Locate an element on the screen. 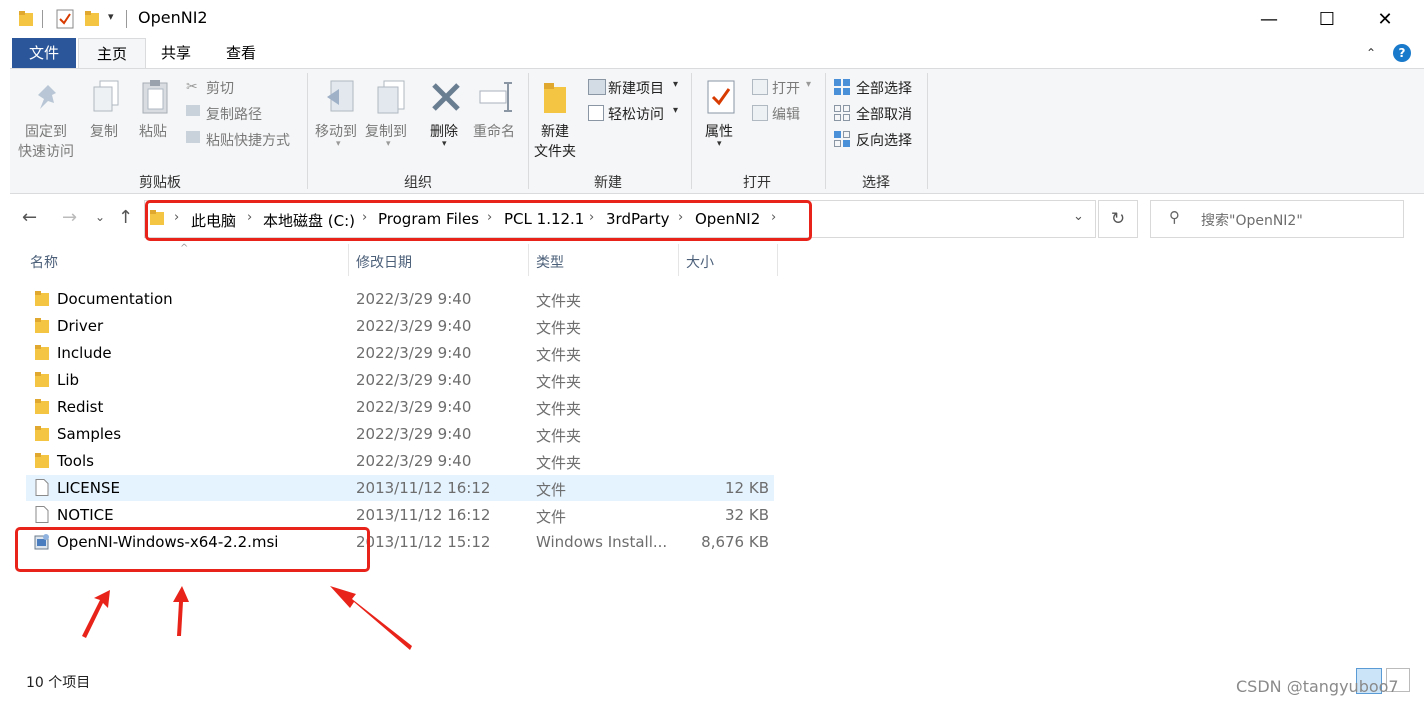 This screenshot has height=705, width=1424. tab-home: 主页 is located at coordinates (112, 54).